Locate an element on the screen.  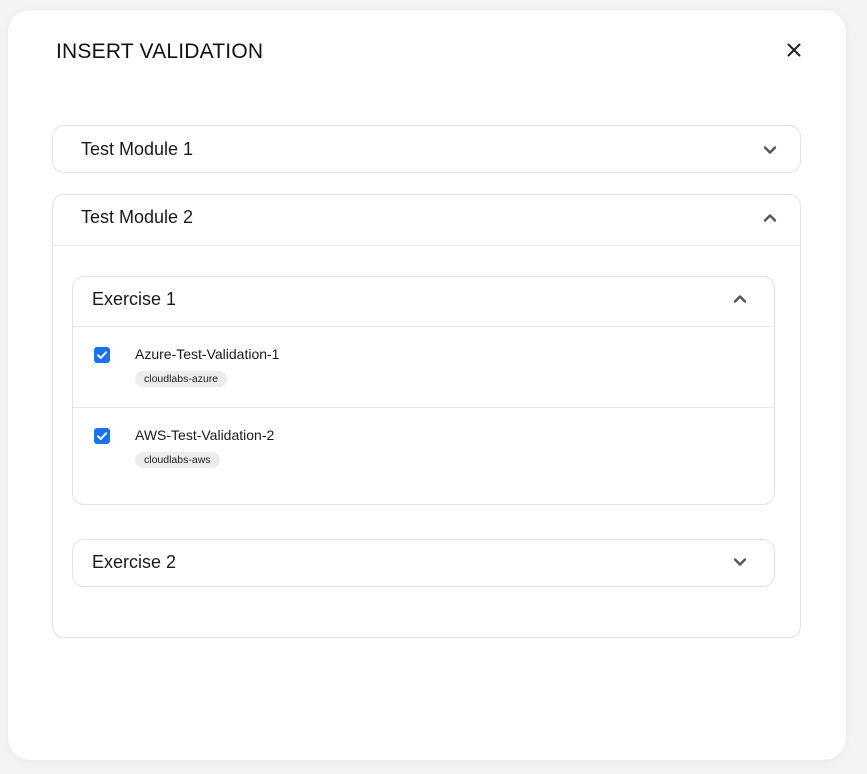
module-header-test-module-2: Test Module 2 is located at coordinates (426, 220).